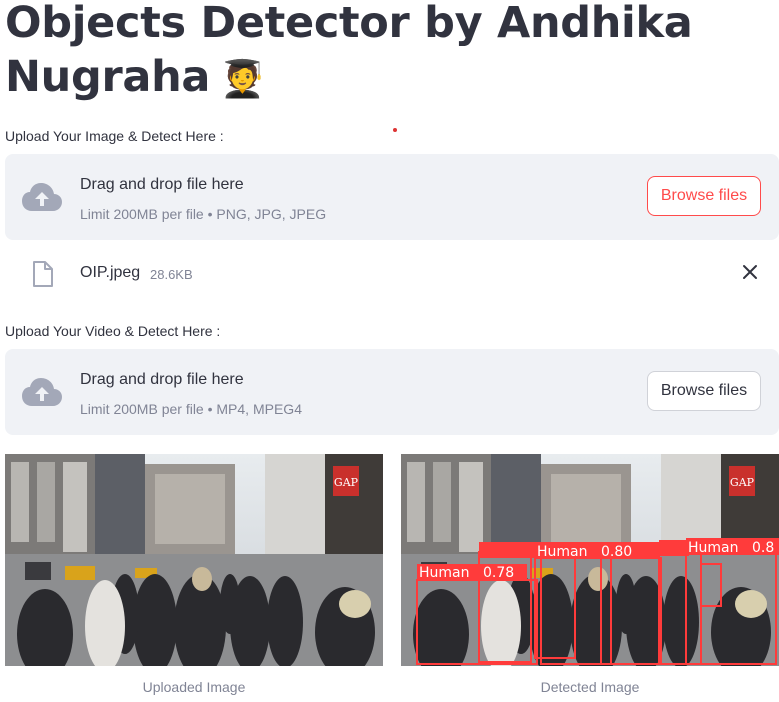 This screenshot has width=779, height=702. I want to click on close-icon, so click(750, 272).